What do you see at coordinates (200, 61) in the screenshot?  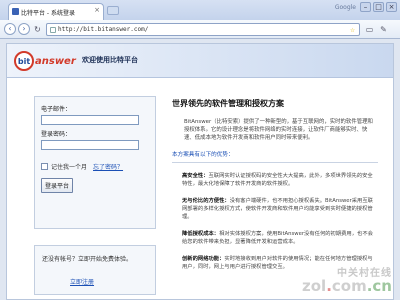 I see `page-header: bit answer 欢迎使用比特平台` at bounding box center [200, 61].